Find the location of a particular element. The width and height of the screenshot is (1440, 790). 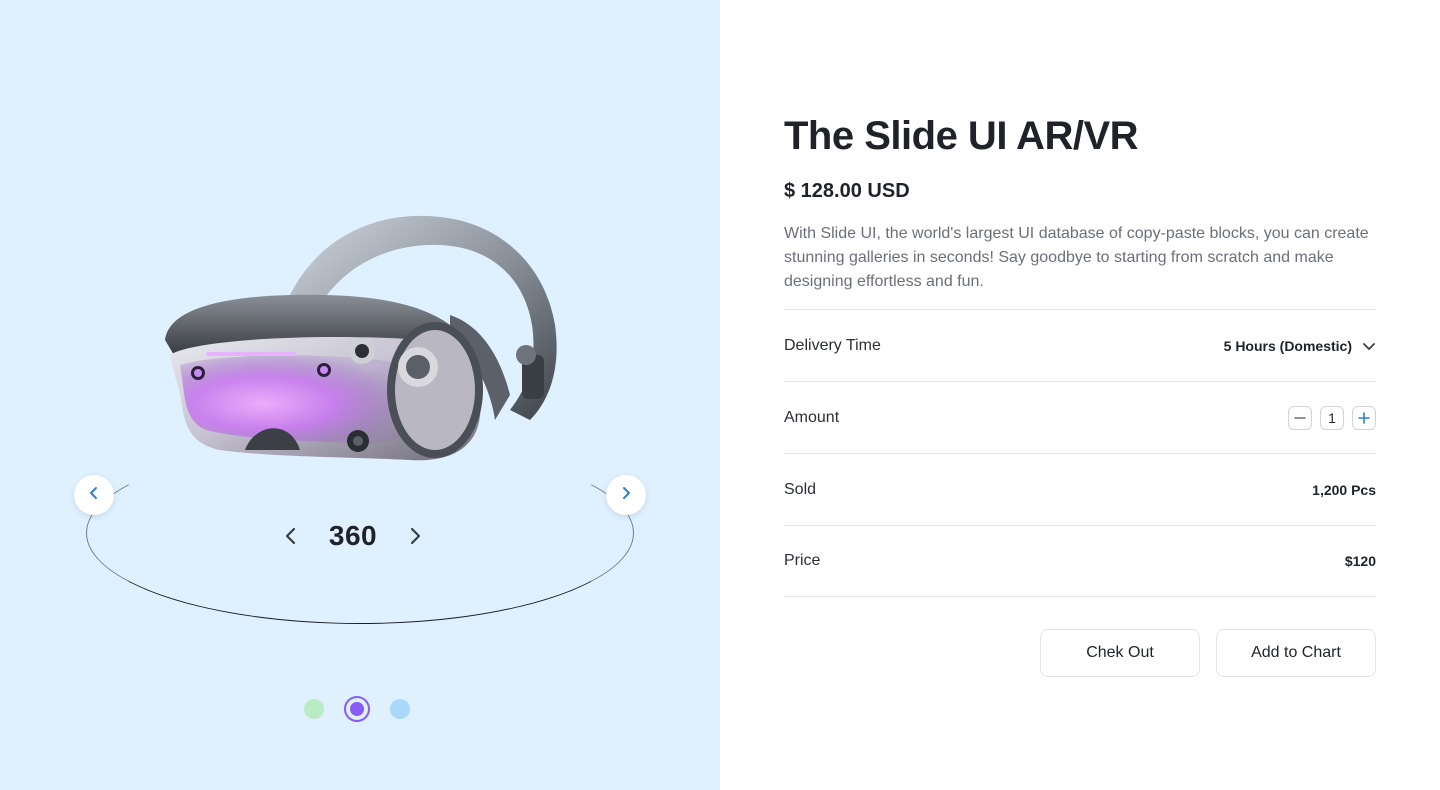

chevron-down-icon is located at coordinates (1369, 346).